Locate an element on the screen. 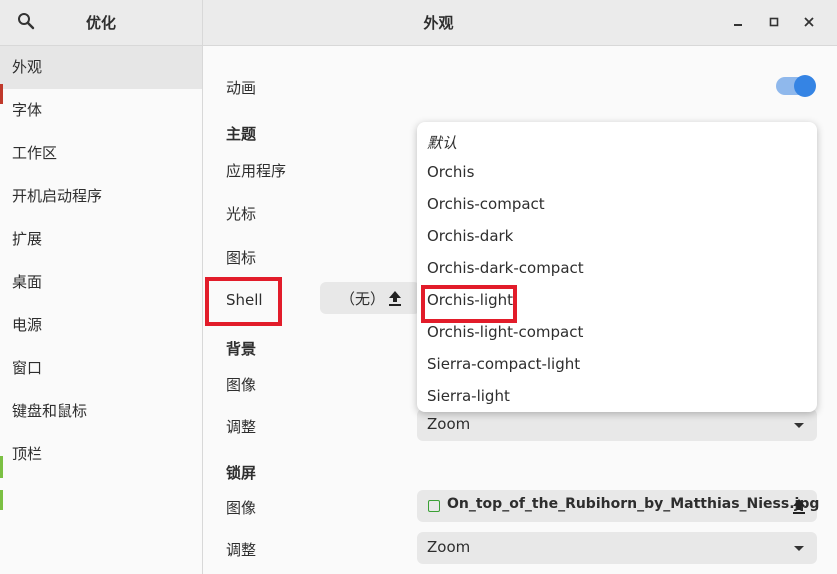 This screenshot has height=574, width=837. lockscreen-image-label: 图像 is located at coordinates (241, 508).